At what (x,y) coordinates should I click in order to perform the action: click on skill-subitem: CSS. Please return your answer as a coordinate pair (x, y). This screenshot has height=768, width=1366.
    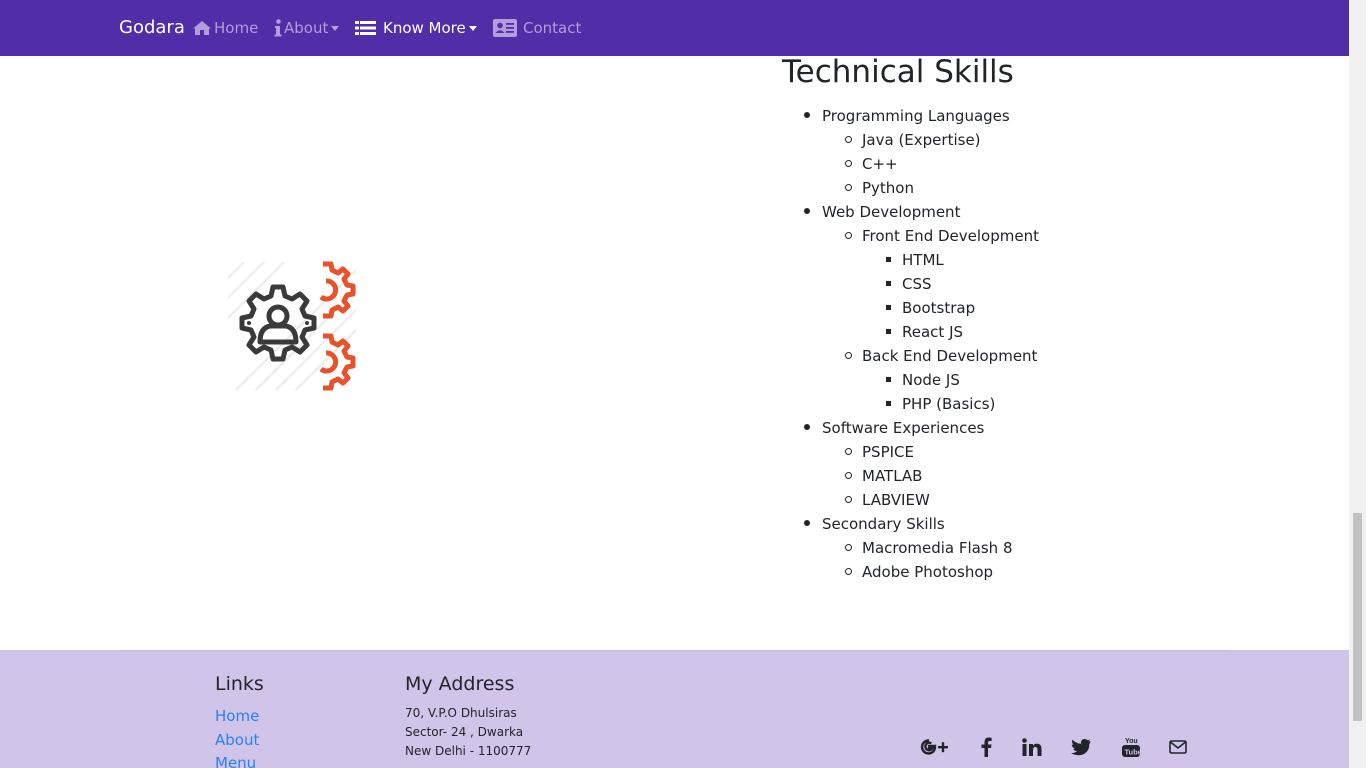
    Looking at the image, I should click on (950, 284).